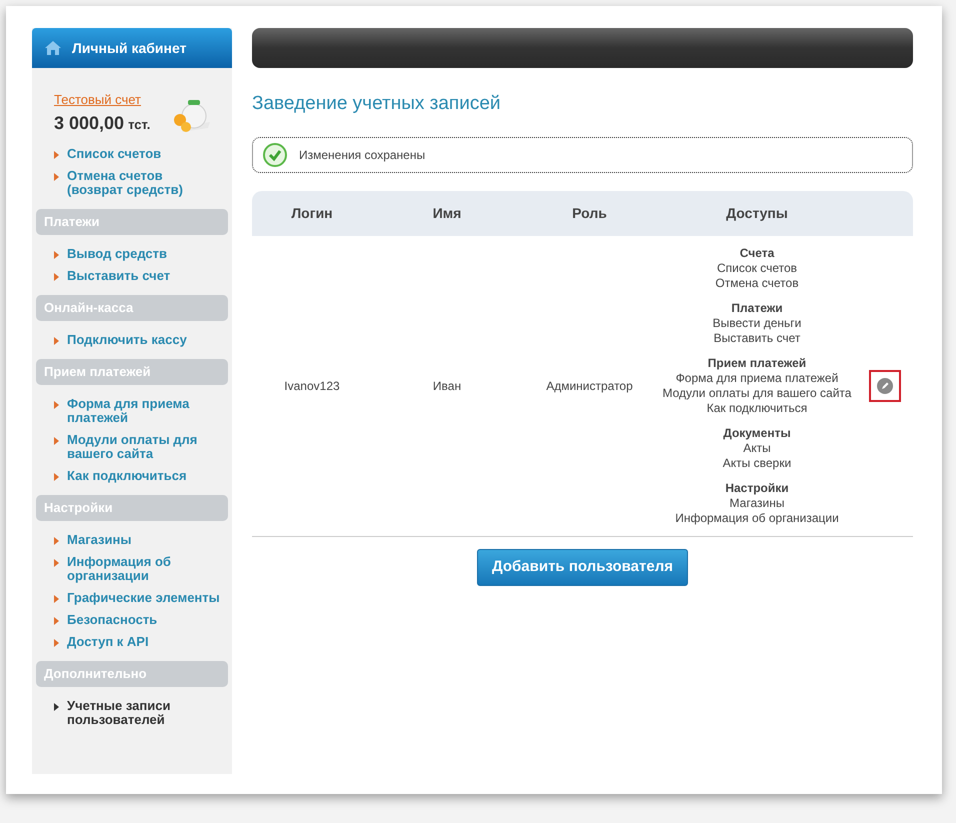  I want to click on column-header: Роль, so click(589, 213).